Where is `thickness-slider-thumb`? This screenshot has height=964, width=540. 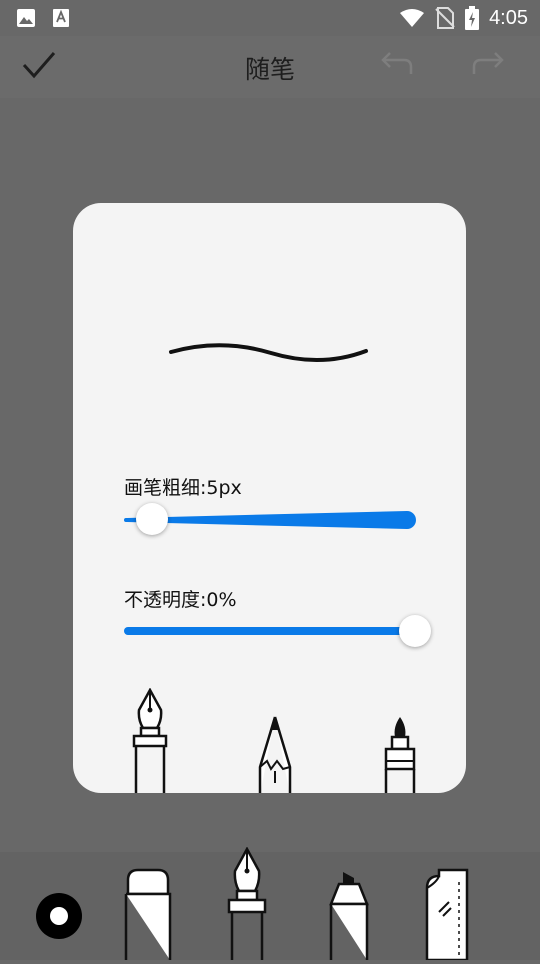 thickness-slider-thumb is located at coordinates (152, 519).